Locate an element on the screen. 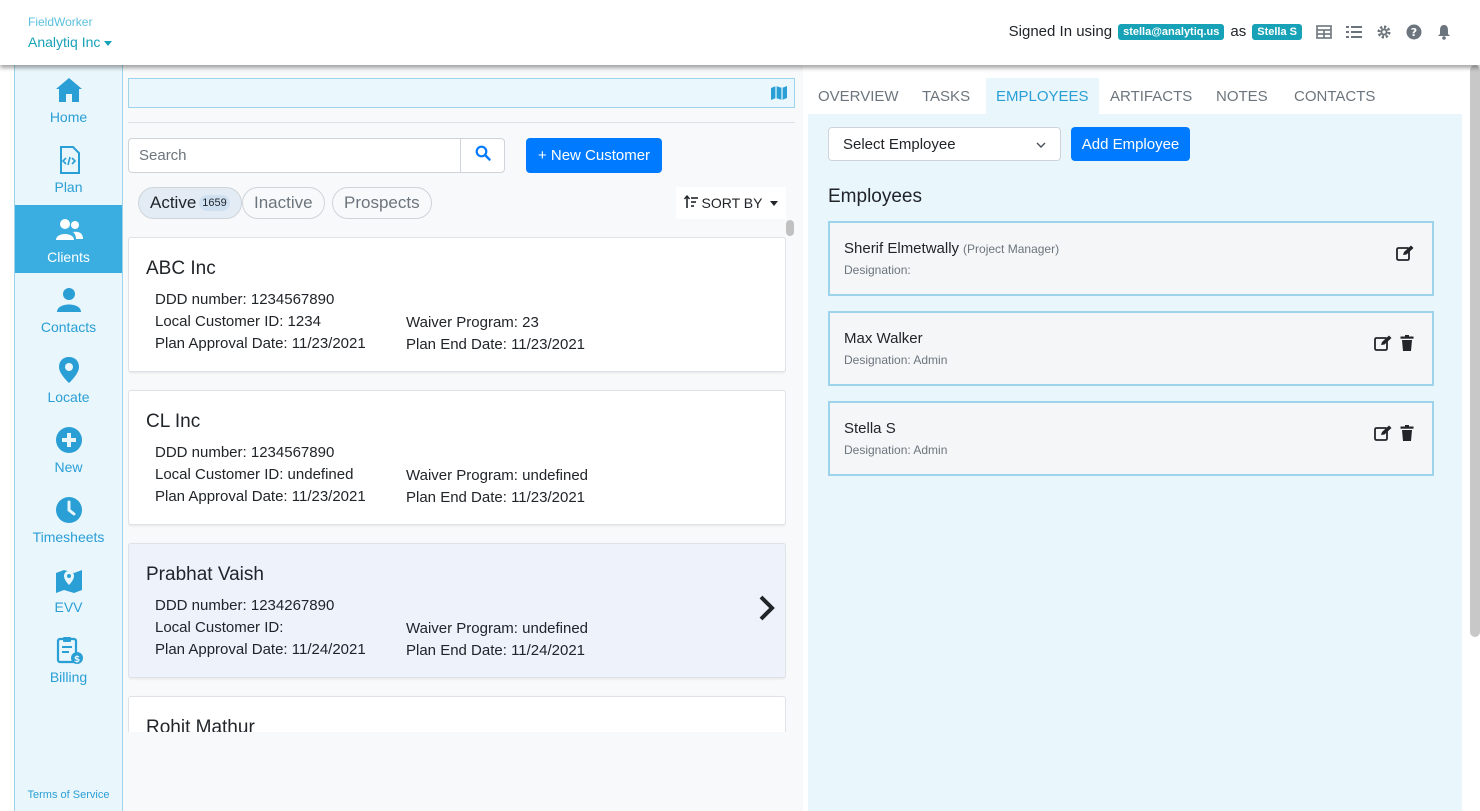 Image resolution: width=1480 pixels, height=811 pixels. sort-by-dropdown: SORT BY is located at coordinates (731, 203).